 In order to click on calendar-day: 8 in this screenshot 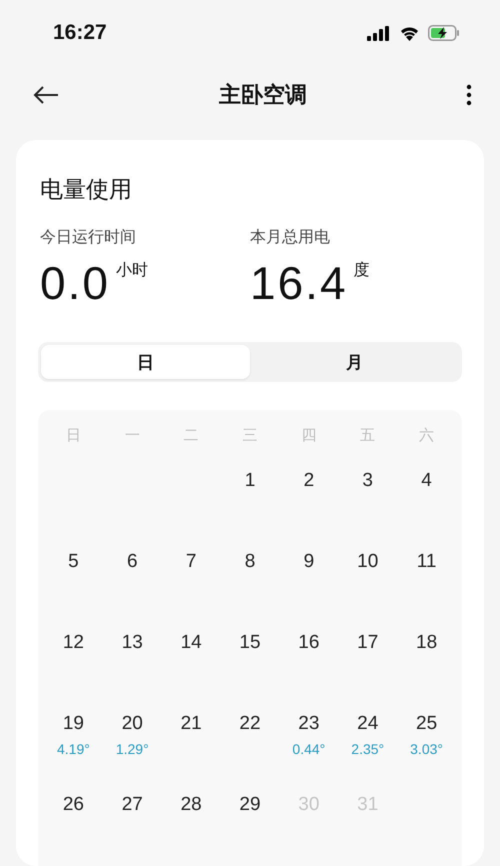, I will do `click(250, 562)`.